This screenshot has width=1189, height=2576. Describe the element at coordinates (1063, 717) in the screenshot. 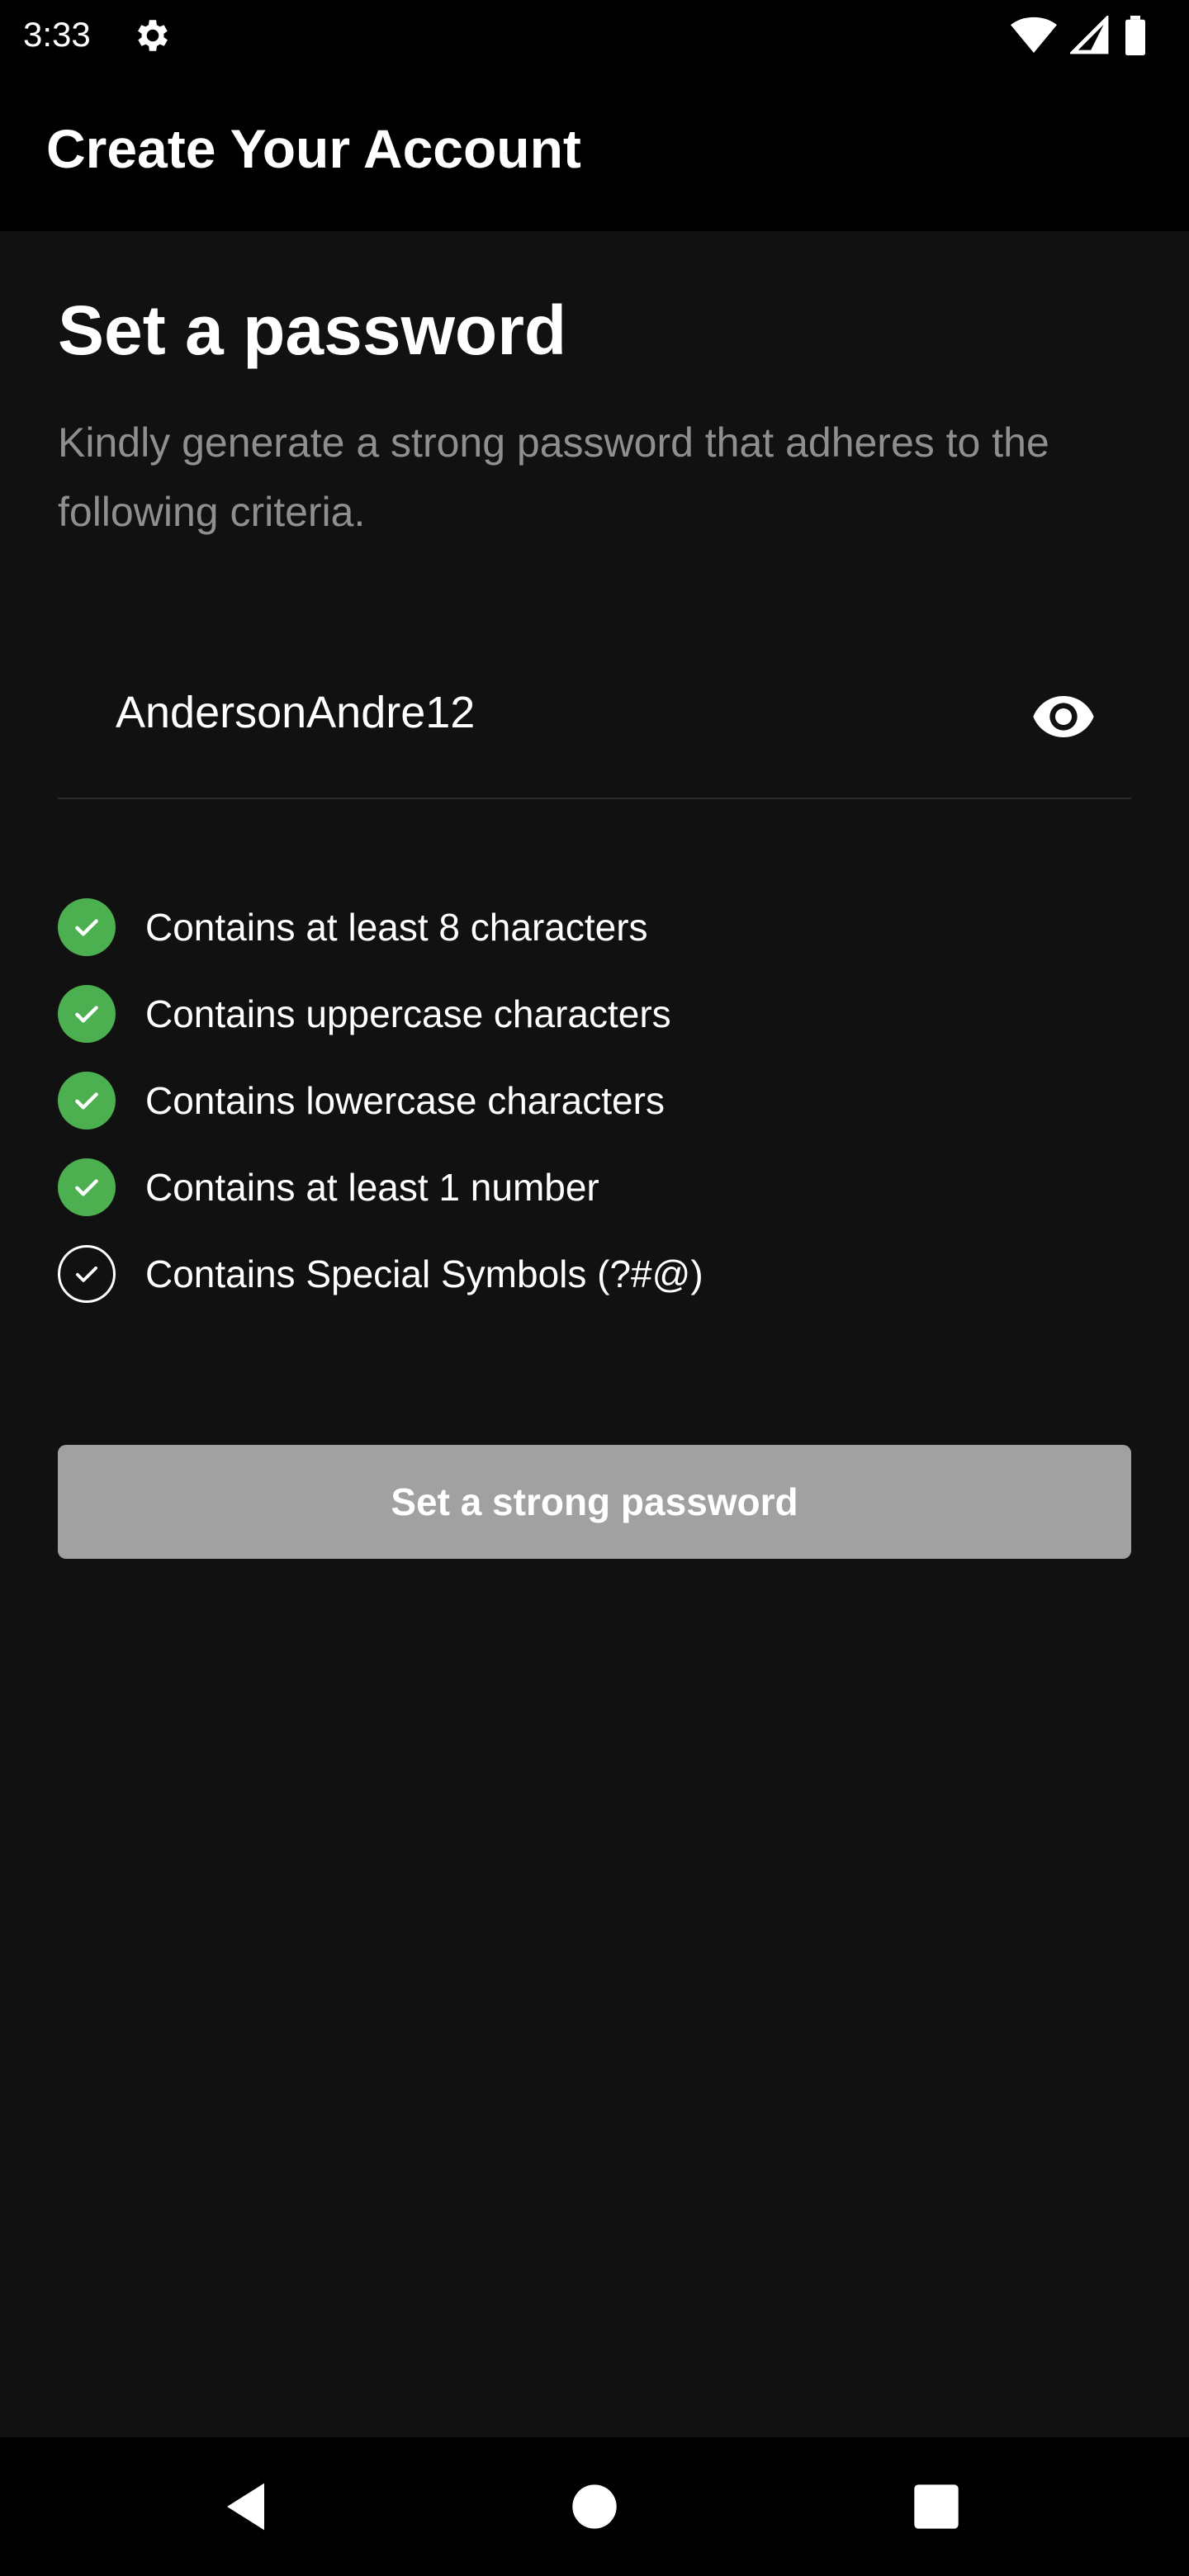

I see `eye-icon` at that location.